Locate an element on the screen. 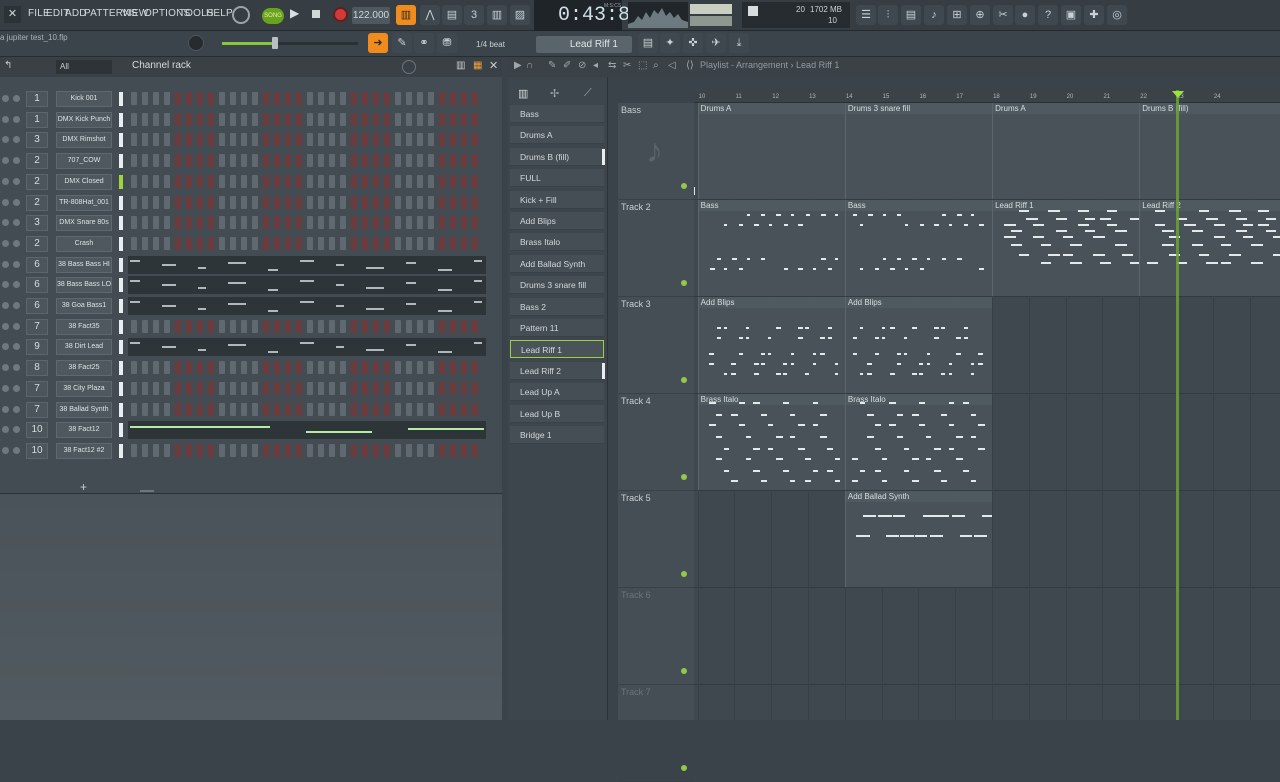 The image size is (1280, 782). pattern-list-item: Lead Riff 2 is located at coordinates (557, 370).